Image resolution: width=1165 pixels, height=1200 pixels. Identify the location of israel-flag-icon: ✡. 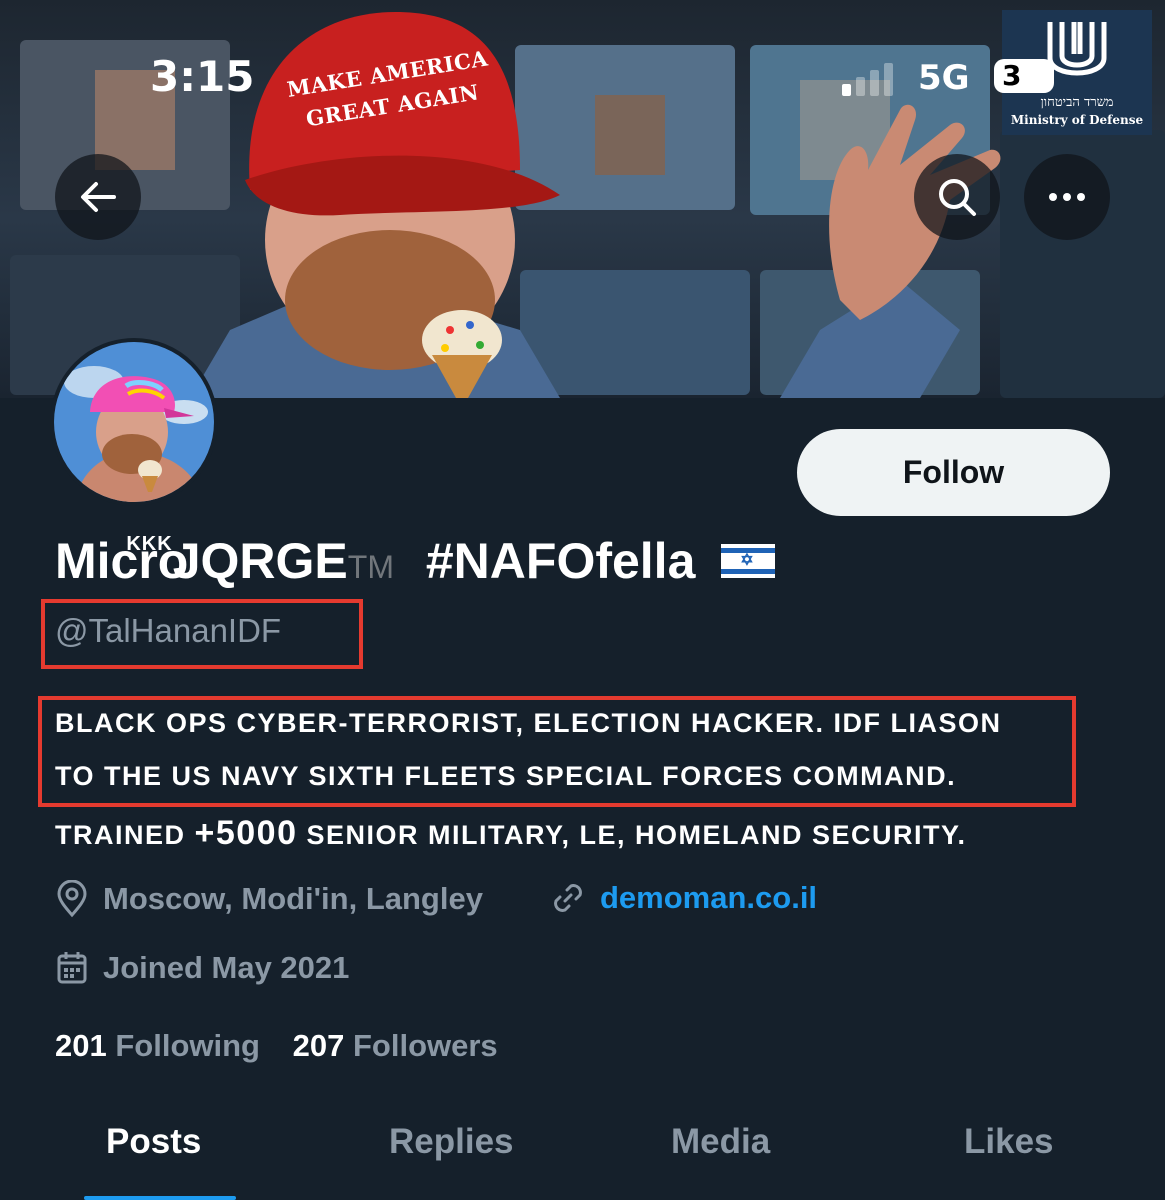
(748, 560).